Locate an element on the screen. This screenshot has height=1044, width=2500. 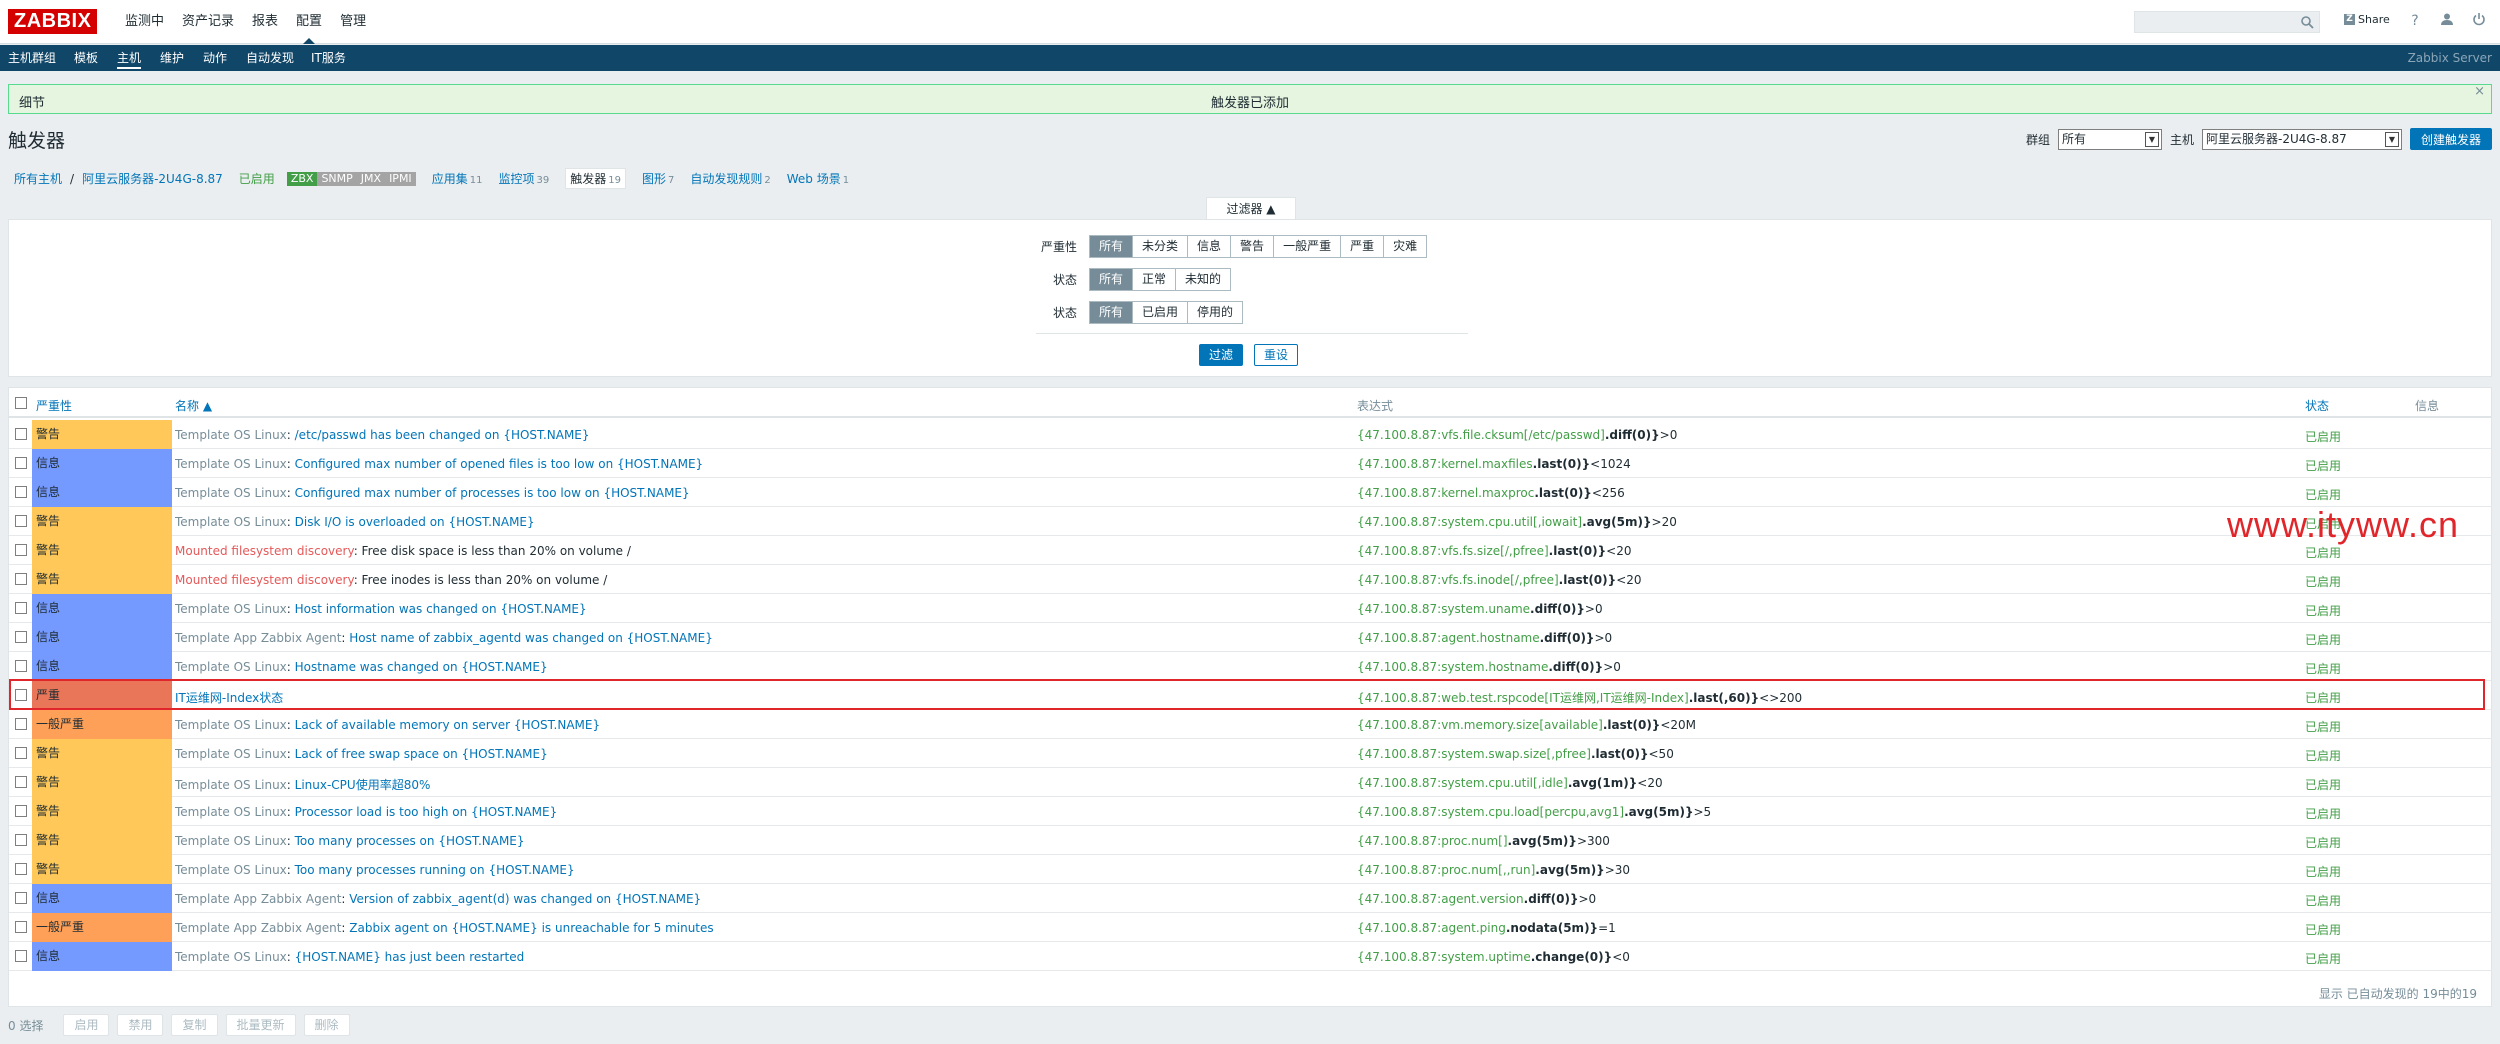
user-icon is located at coordinates (2447, 21).